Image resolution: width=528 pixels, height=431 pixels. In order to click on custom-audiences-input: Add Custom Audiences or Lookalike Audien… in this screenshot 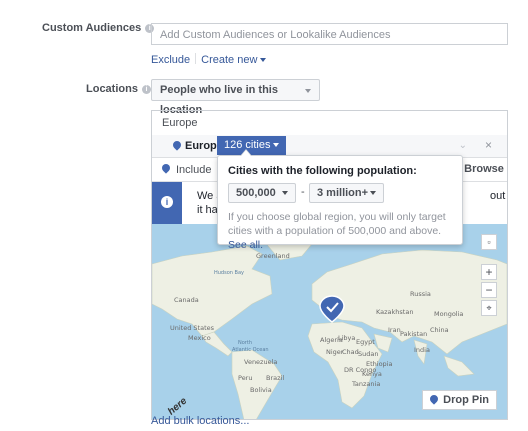, I will do `click(329, 34)`.